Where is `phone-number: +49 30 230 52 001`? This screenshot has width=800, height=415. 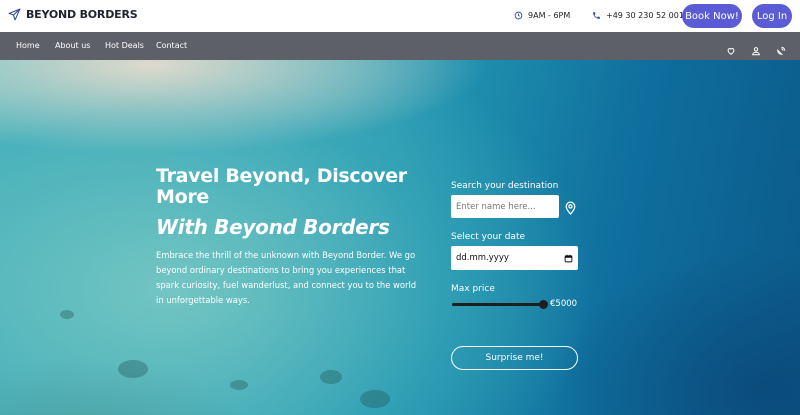 phone-number: +49 30 230 52 001 is located at coordinates (638, 15).